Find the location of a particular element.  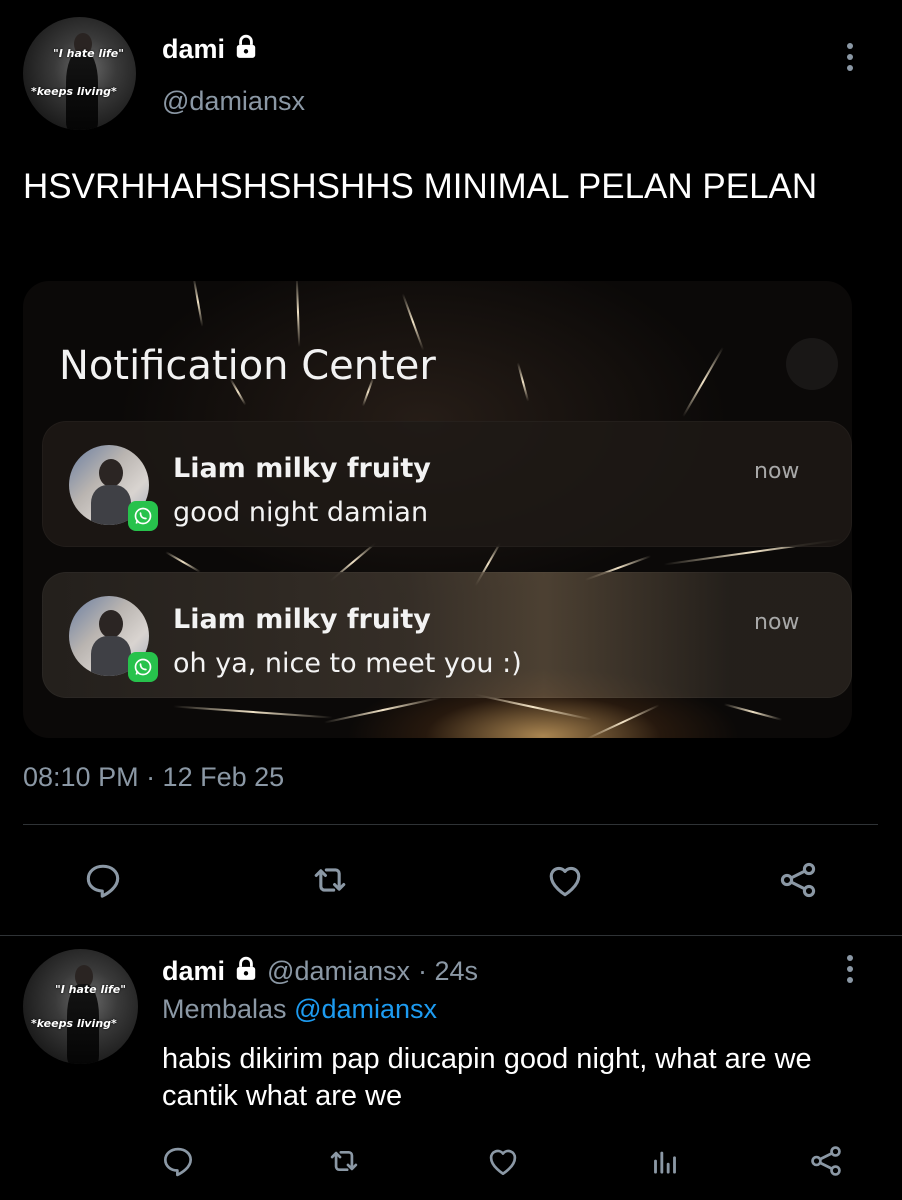

notification-card: Liam milky fruity good night damian now is located at coordinates (447, 484).